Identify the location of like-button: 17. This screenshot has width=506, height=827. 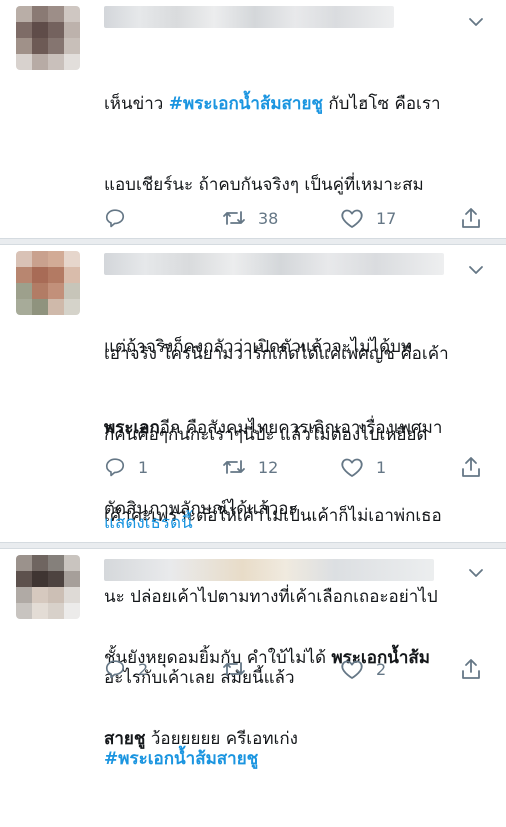
(368, 218).